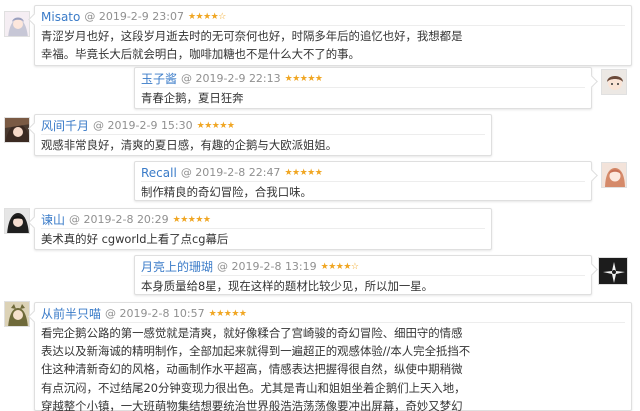  What do you see at coordinates (143, 125) in the screenshot?
I see `comment-date: @ 2019-2-9 15:30` at bounding box center [143, 125].